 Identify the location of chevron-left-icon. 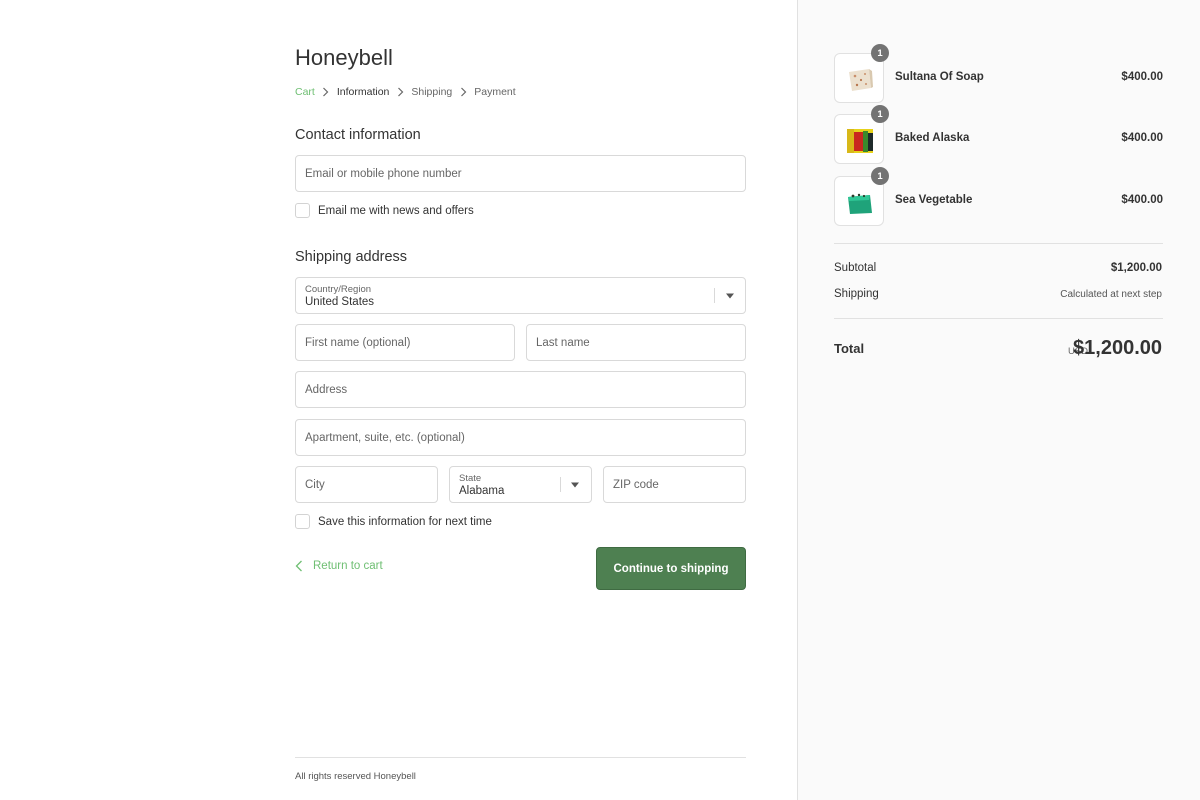
(298, 566).